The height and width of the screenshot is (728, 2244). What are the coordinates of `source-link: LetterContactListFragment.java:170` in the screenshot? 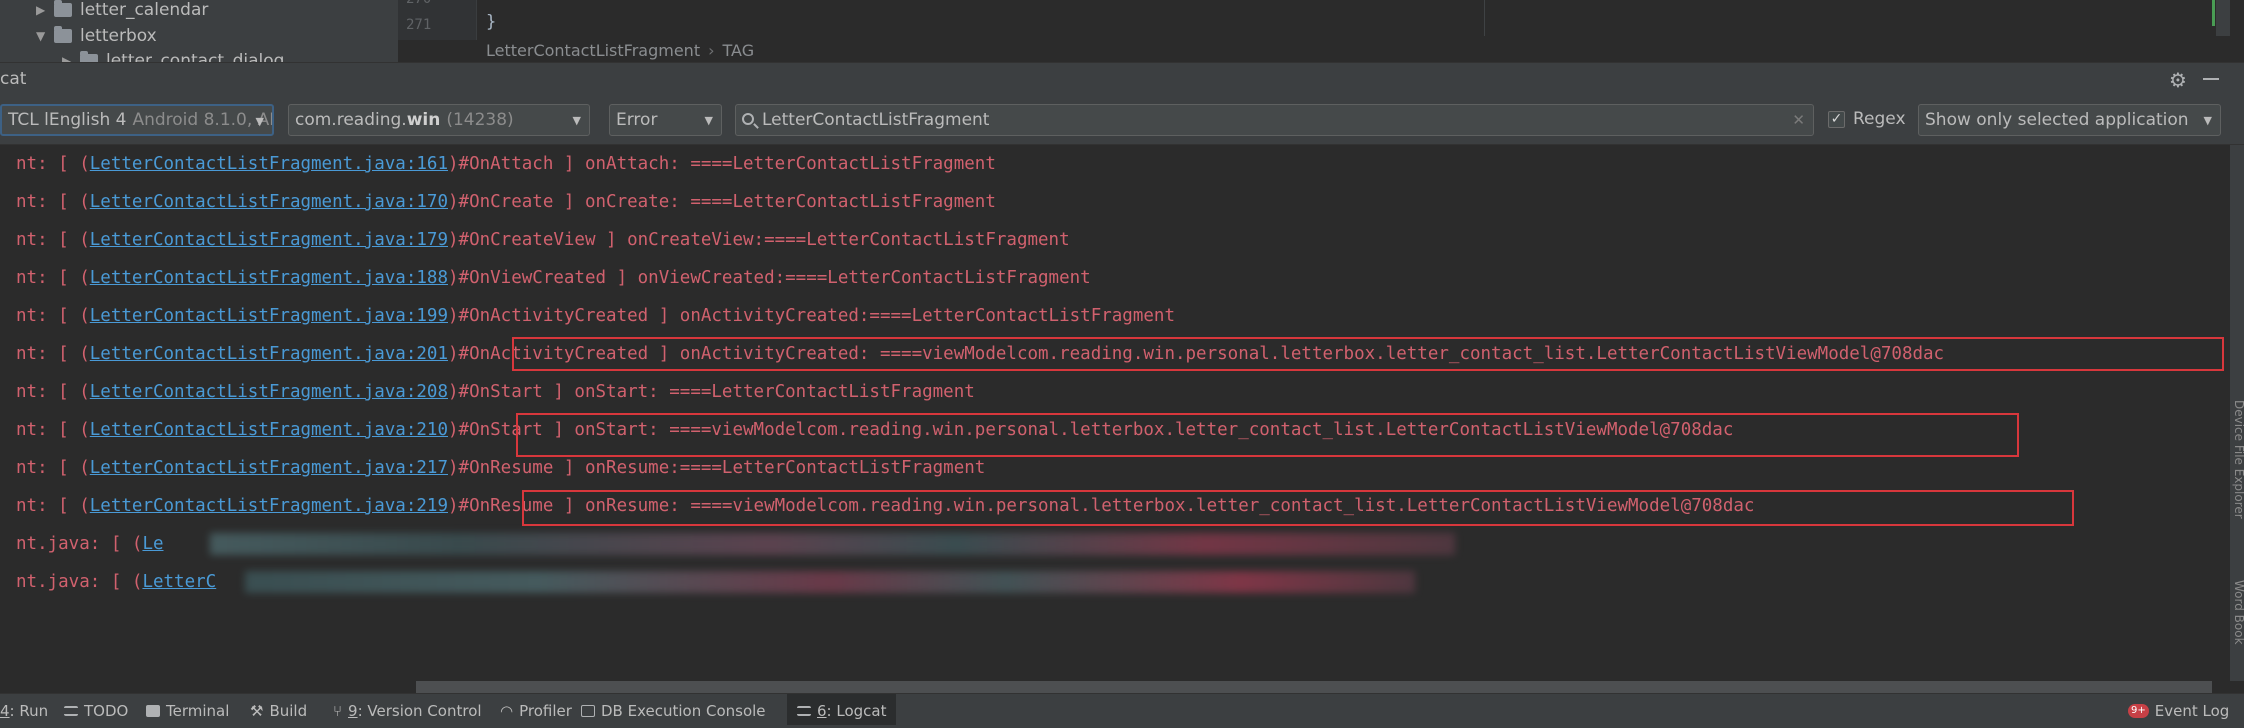 It's located at (269, 202).